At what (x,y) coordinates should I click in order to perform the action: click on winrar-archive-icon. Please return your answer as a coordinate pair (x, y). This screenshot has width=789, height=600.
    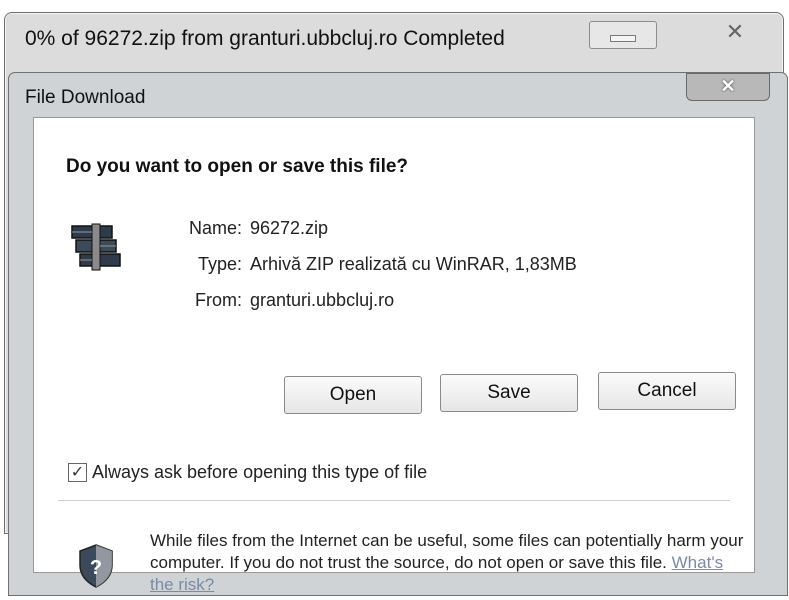
    Looking at the image, I should click on (96, 247).